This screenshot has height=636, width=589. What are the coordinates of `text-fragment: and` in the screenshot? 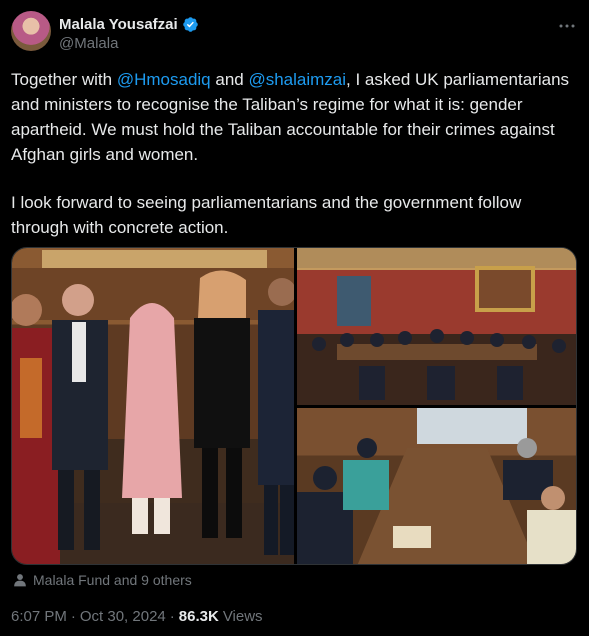 It's located at (229, 79).